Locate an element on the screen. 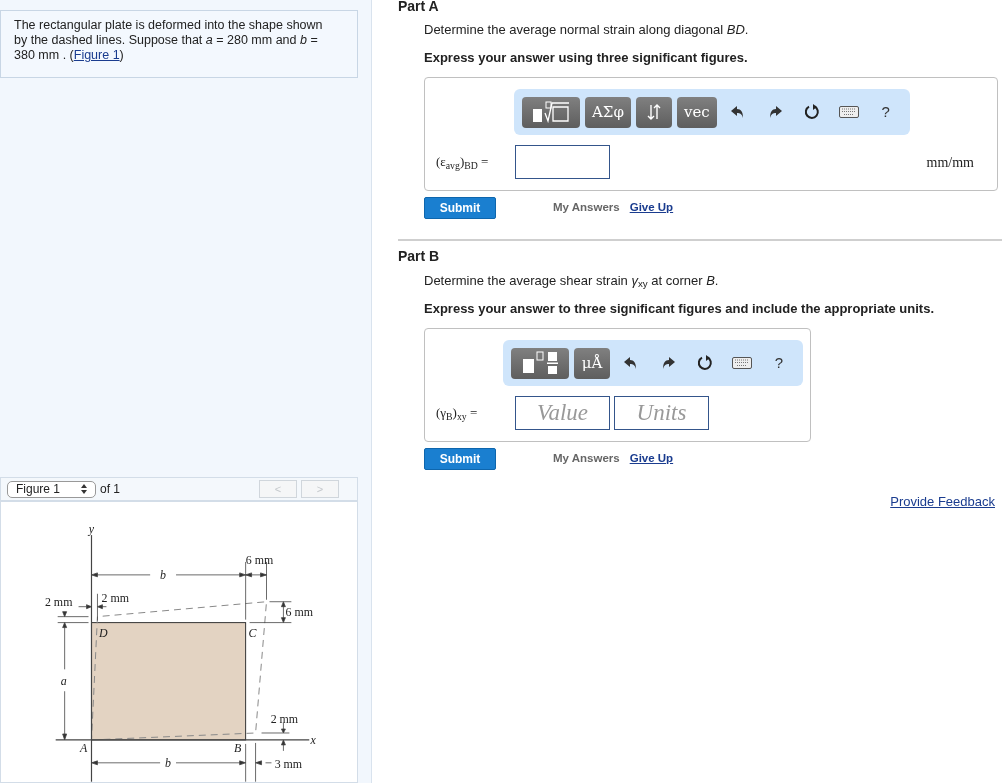 The image size is (1002, 783). arrows-button is located at coordinates (653, 112).